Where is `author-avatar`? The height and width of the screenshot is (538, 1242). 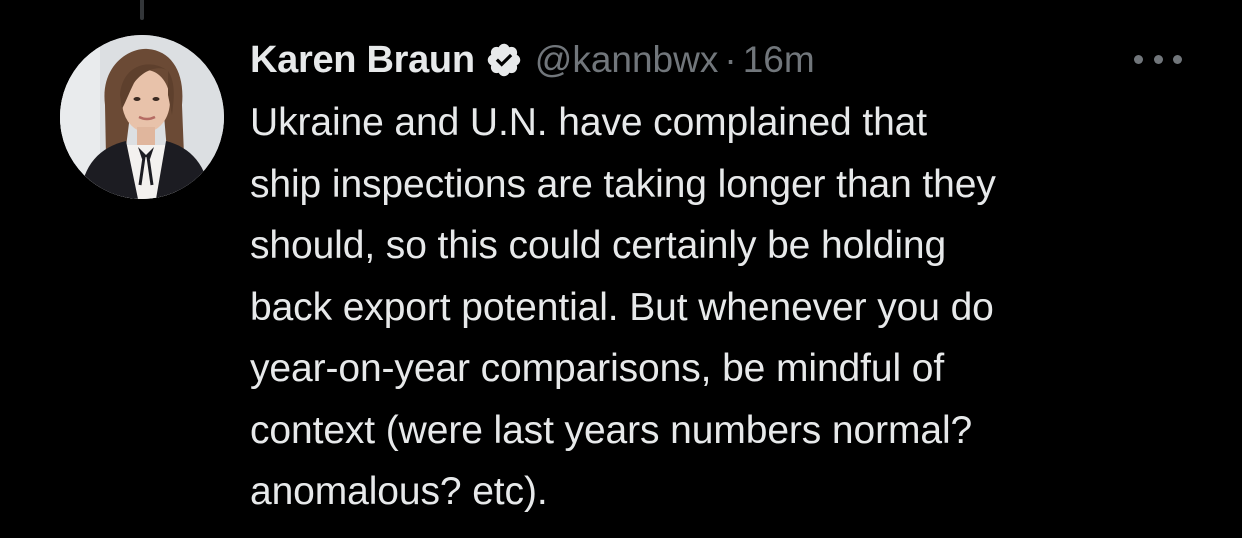 author-avatar is located at coordinates (142, 117).